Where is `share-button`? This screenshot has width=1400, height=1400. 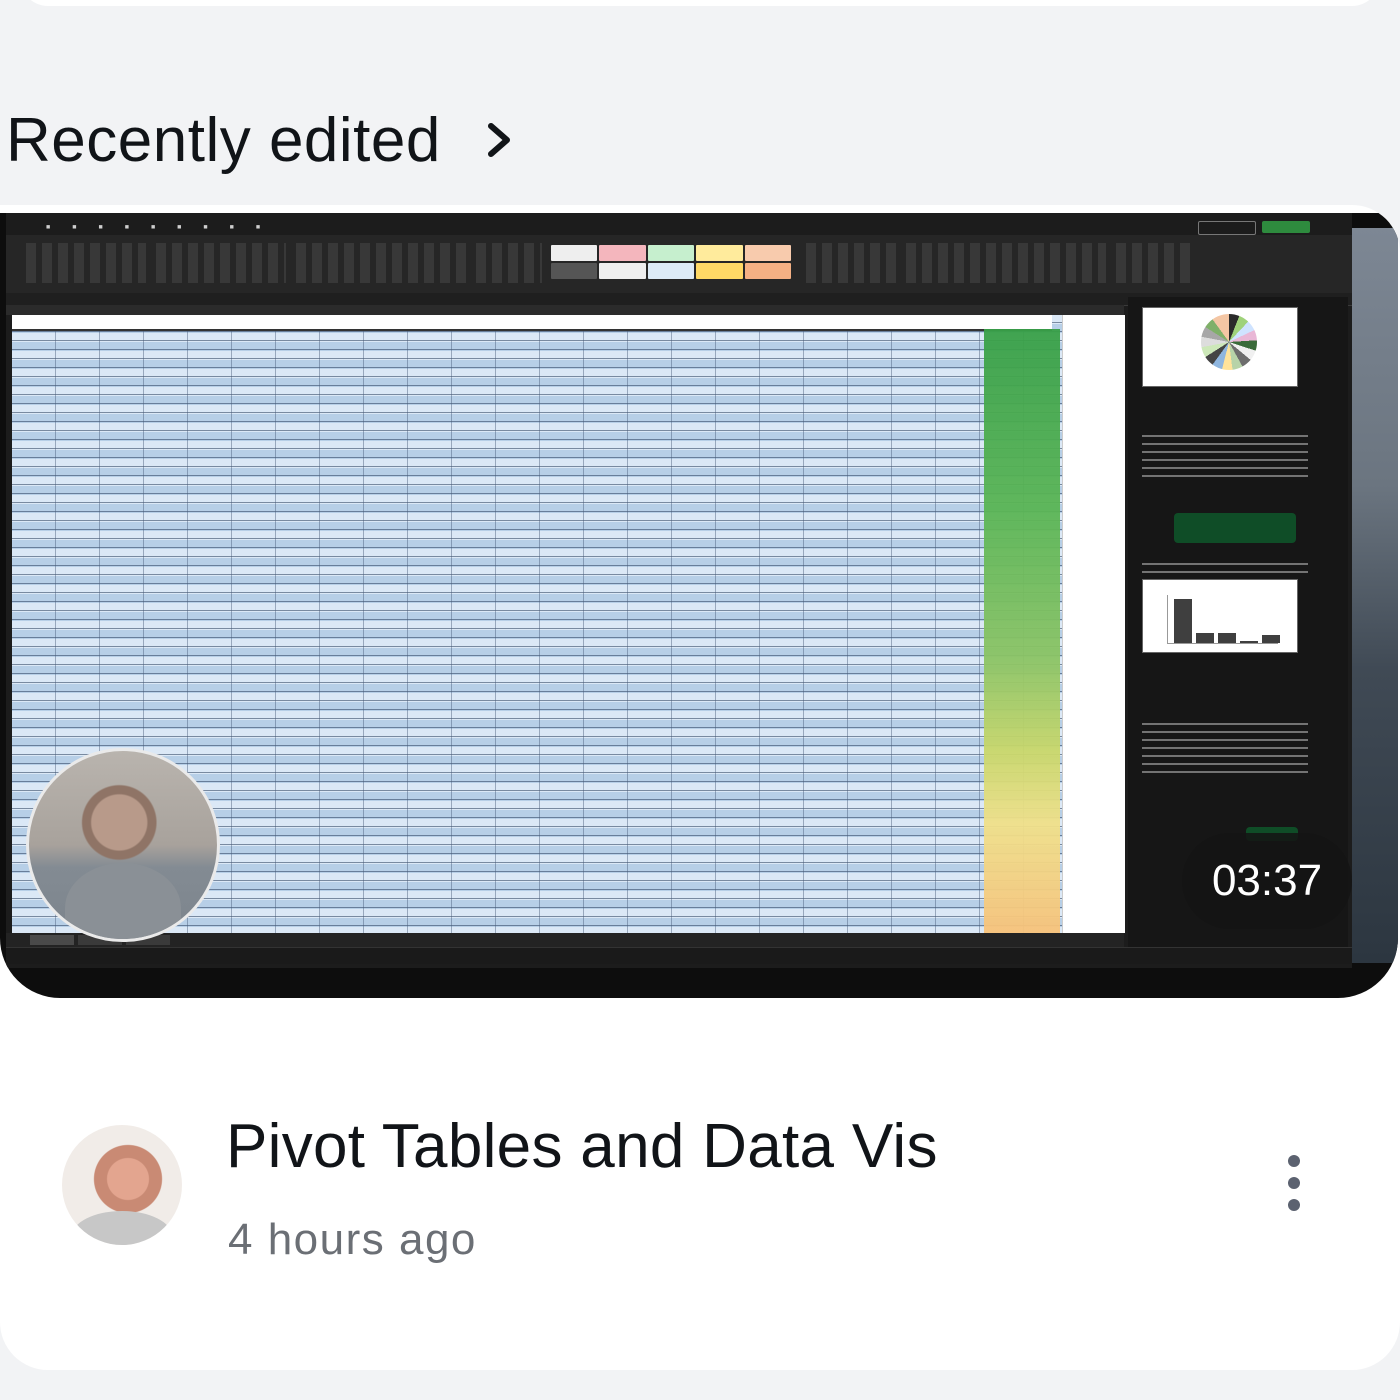
share-button is located at coordinates (1286, 227).